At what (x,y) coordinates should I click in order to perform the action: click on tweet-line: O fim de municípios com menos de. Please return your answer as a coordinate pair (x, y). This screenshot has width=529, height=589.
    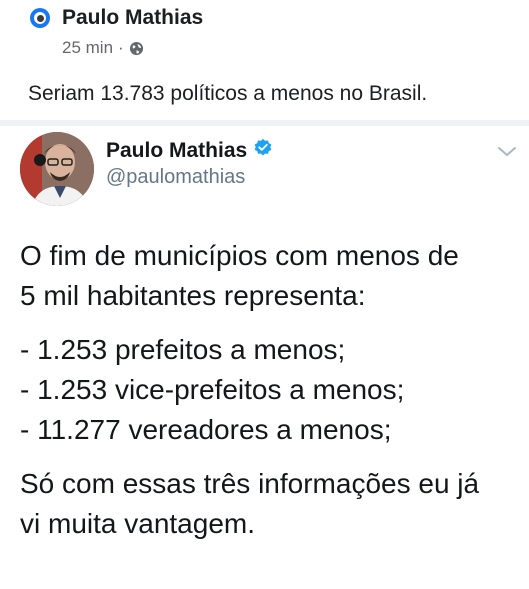
    Looking at the image, I should click on (239, 255).